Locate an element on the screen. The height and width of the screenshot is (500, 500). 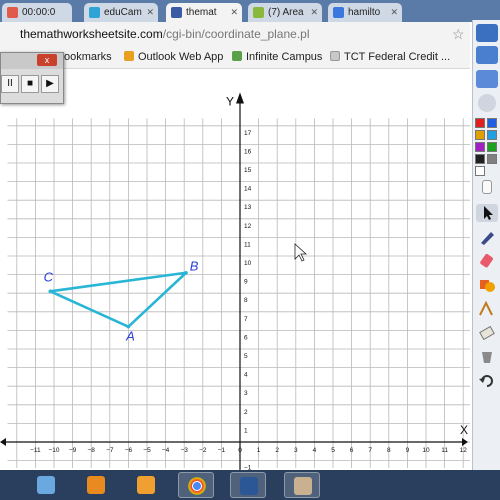
play-media-icon is located at coordinates (96, 485).